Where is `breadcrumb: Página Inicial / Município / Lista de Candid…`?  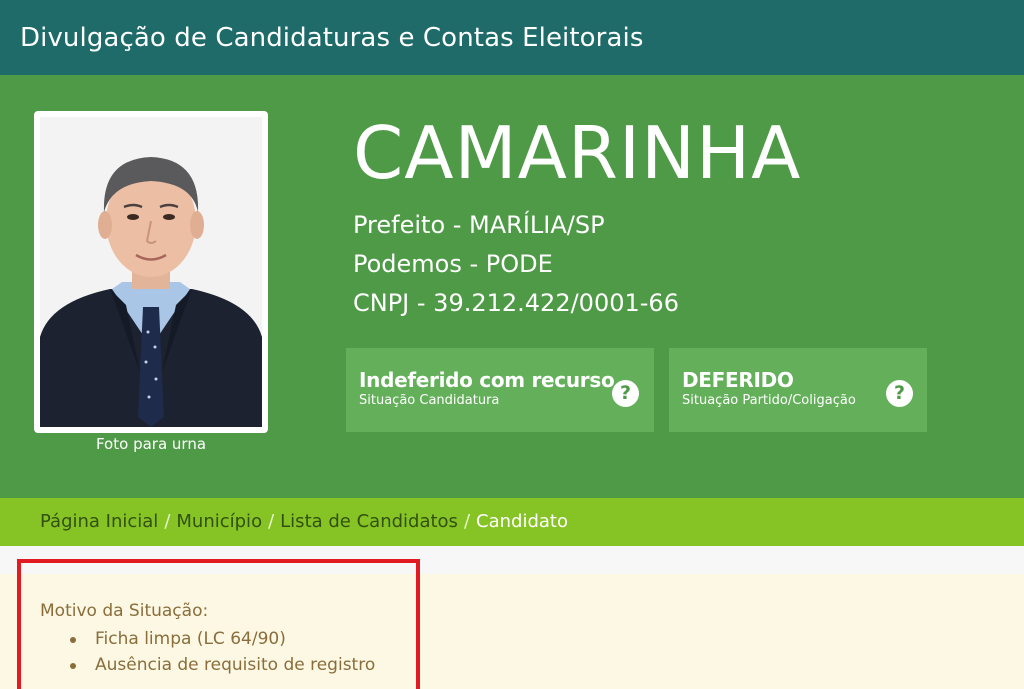
breadcrumb: Página Inicial / Município / Lista de Candid… is located at coordinates (304, 522).